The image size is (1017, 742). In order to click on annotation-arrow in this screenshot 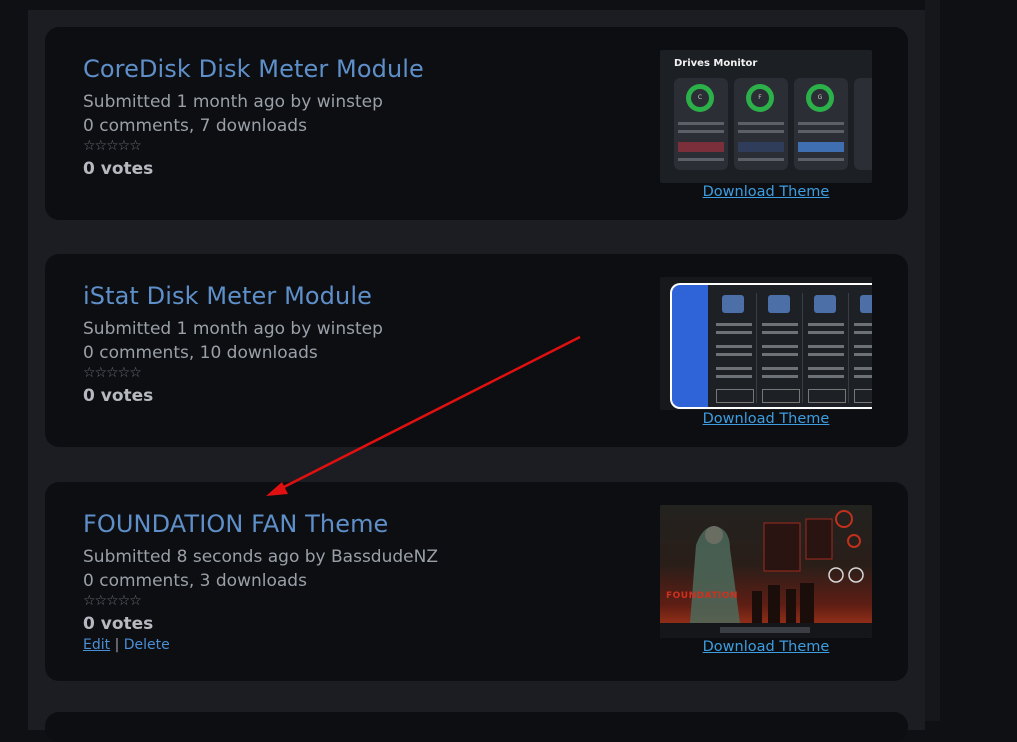, I will do `click(423, 415)`.